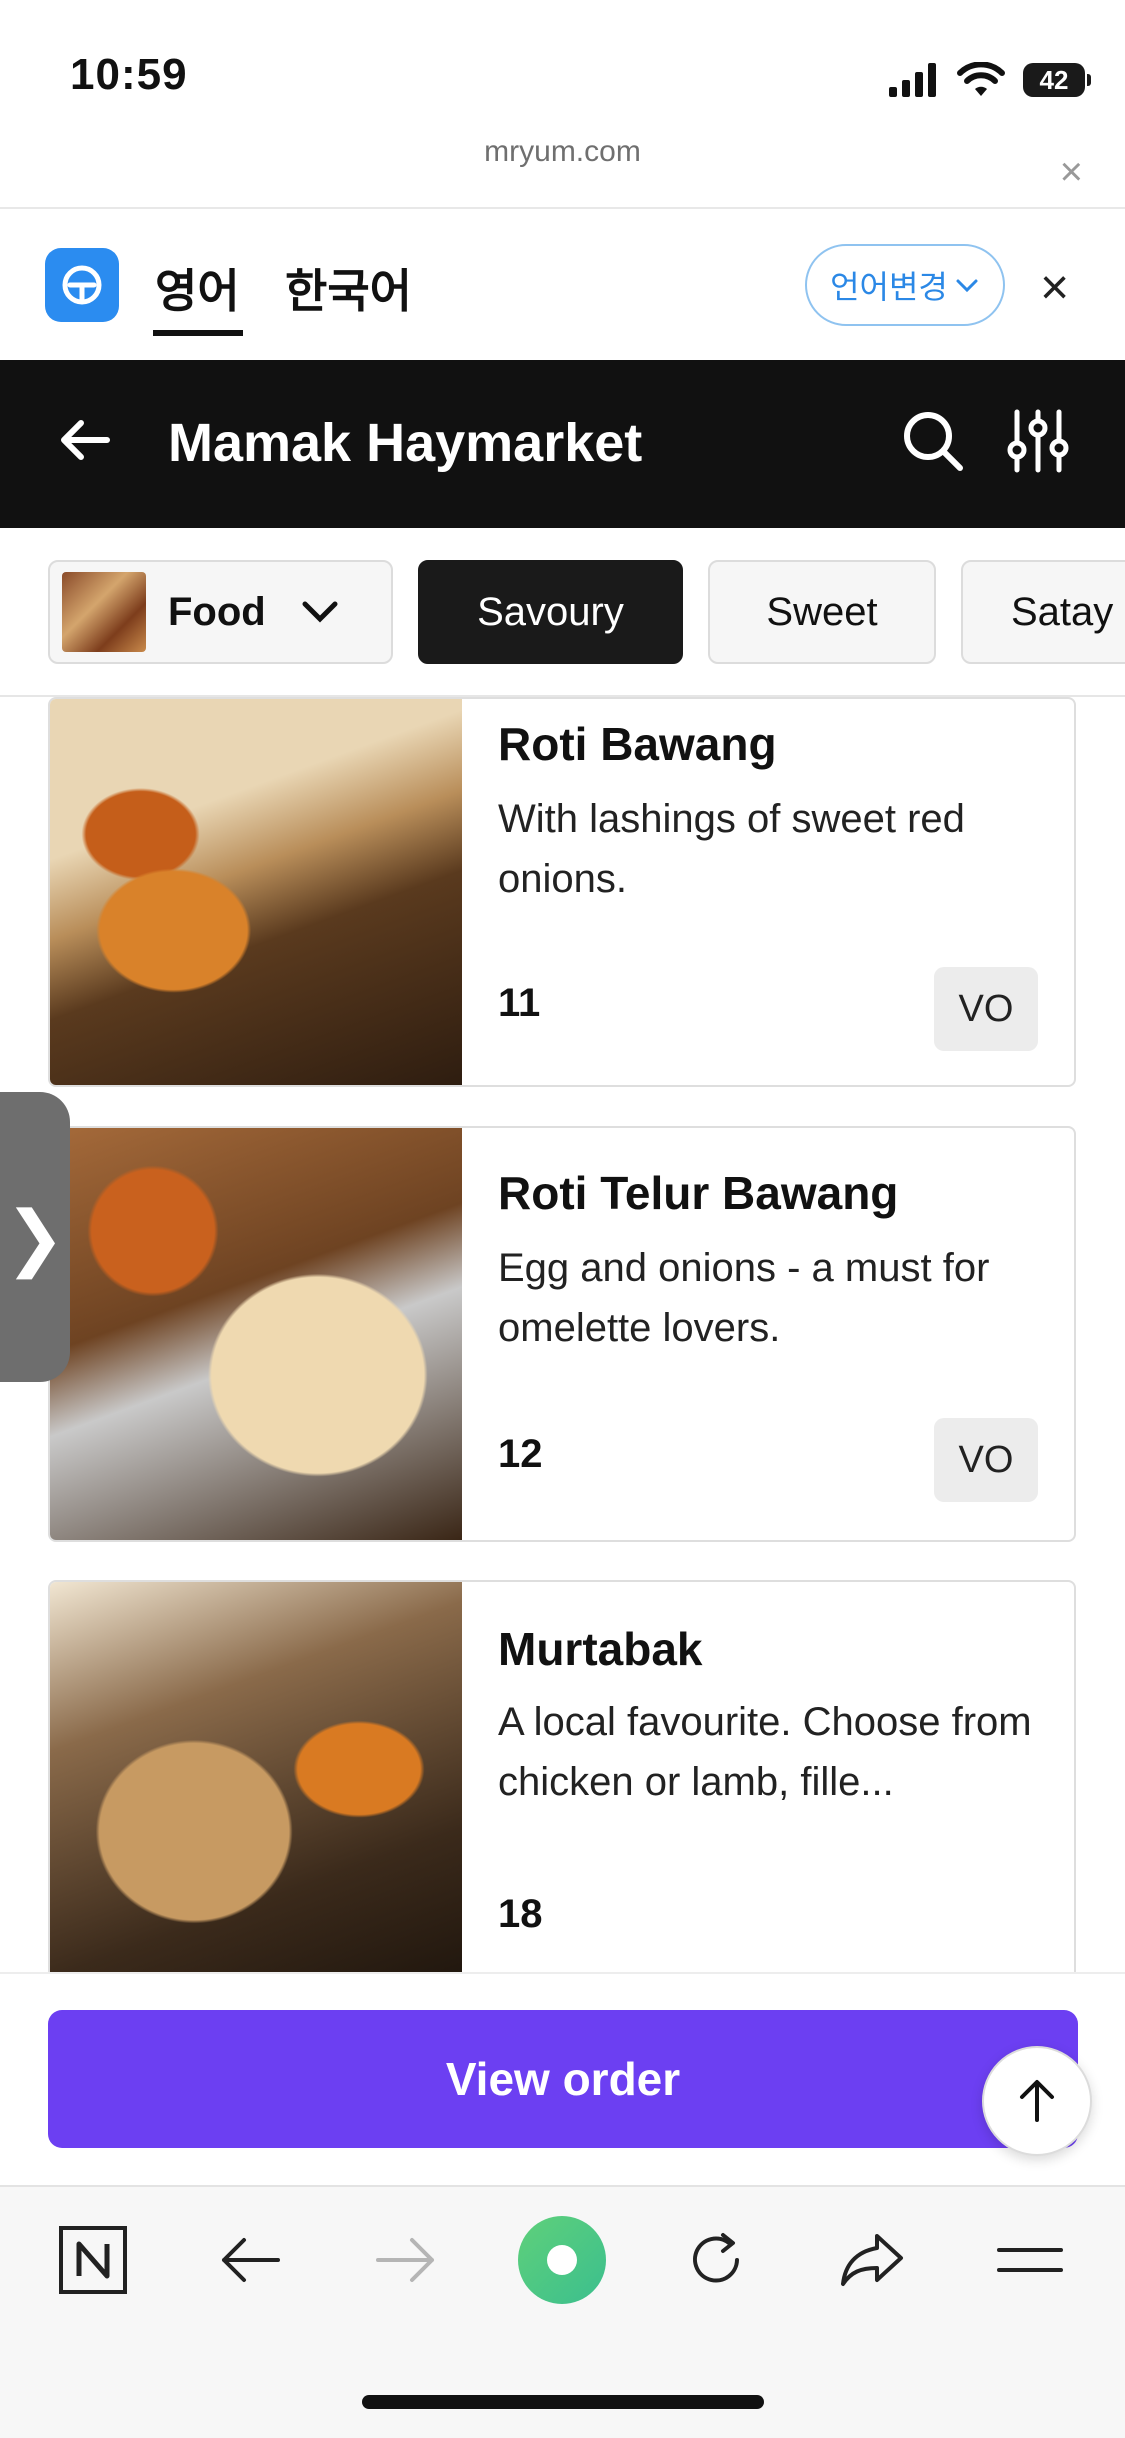 This screenshot has width=1125, height=2438. Describe the element at coordinates (129, 74) in the screenshot. I see `status-time: 10:59` at that location.